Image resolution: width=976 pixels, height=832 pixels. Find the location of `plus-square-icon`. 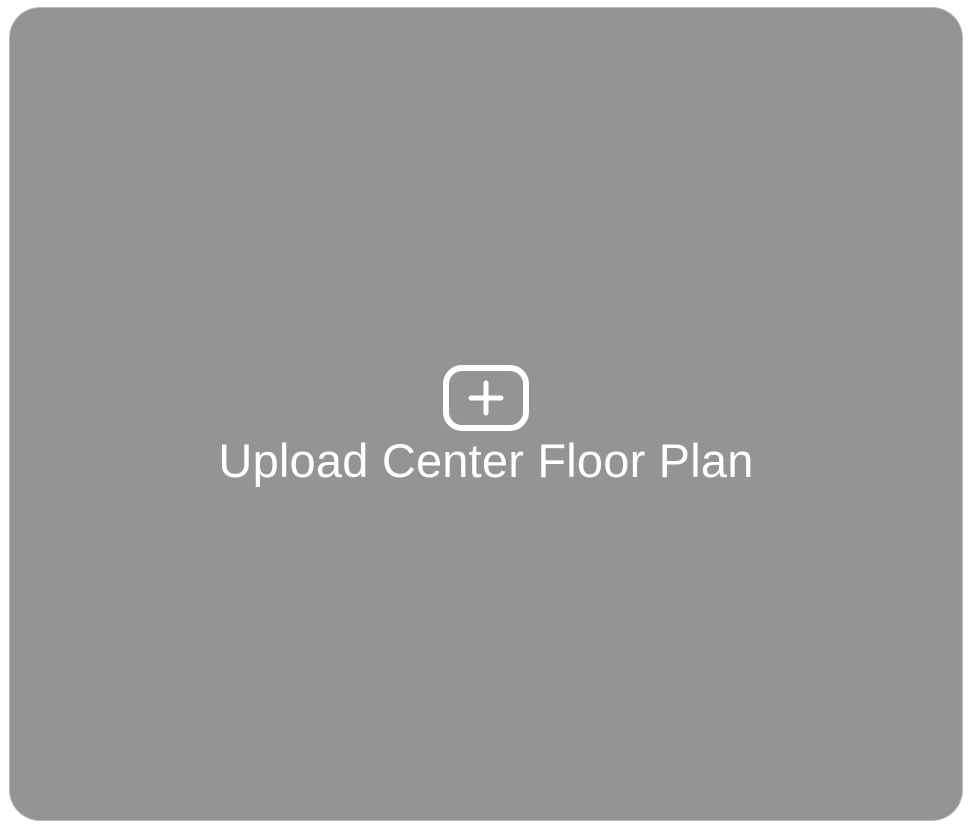

plus-square-icon is located at coordinates (485, 398).